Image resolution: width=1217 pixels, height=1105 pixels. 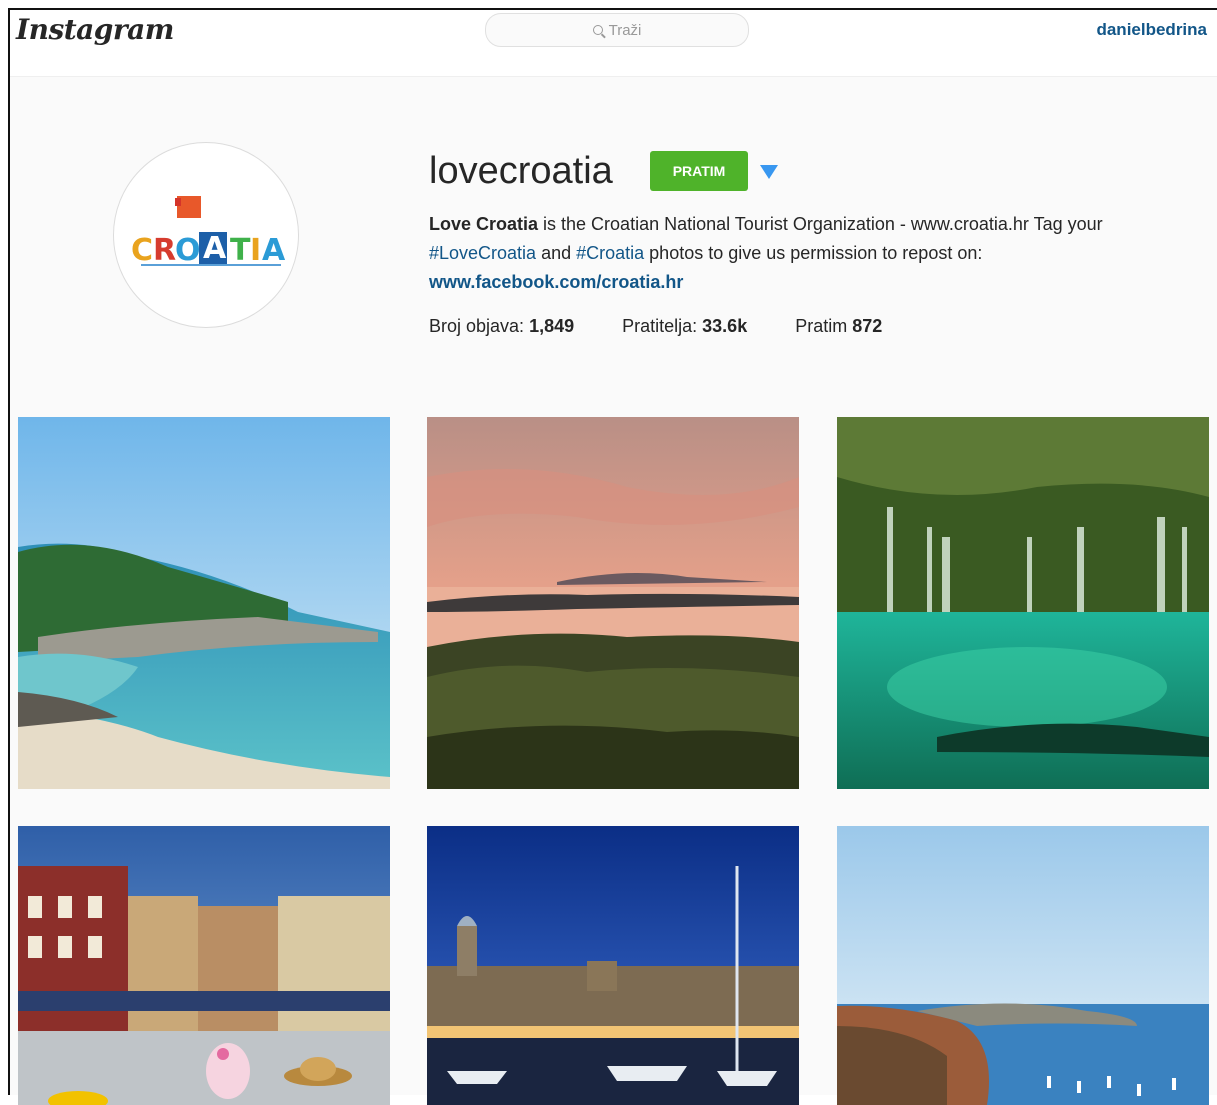 I want to click on svg-text: C, so click(x=142, y=250).